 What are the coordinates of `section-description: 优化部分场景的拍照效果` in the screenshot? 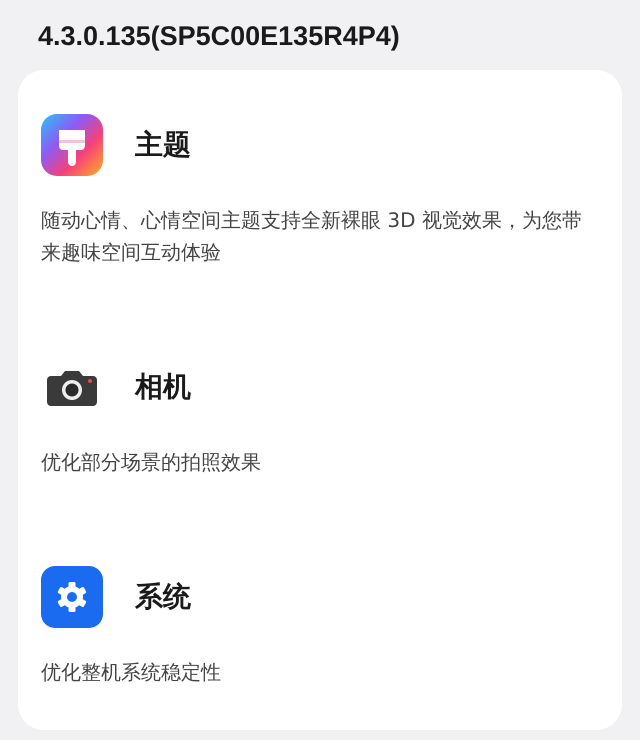 It's located at (151, 462).